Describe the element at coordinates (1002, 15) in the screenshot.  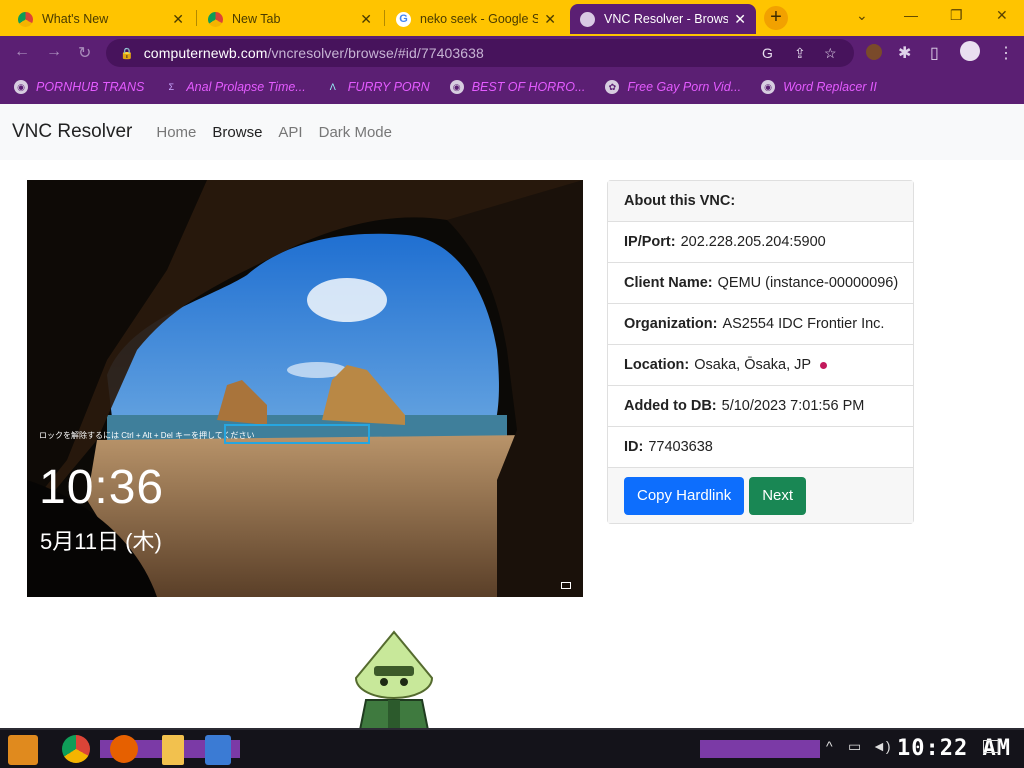
I see `close-window-icon: ✕` at that location.